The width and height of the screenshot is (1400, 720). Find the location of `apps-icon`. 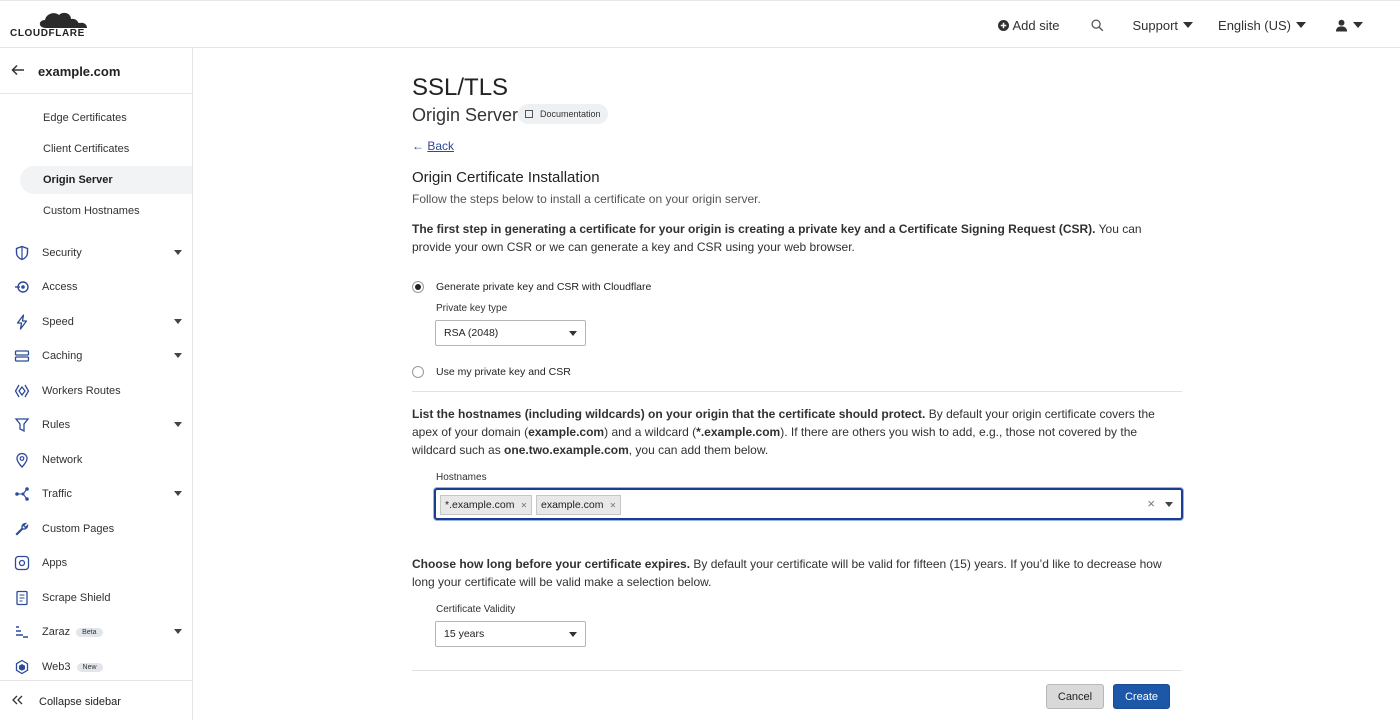

apps-icon is located at coordinates (22, 563).